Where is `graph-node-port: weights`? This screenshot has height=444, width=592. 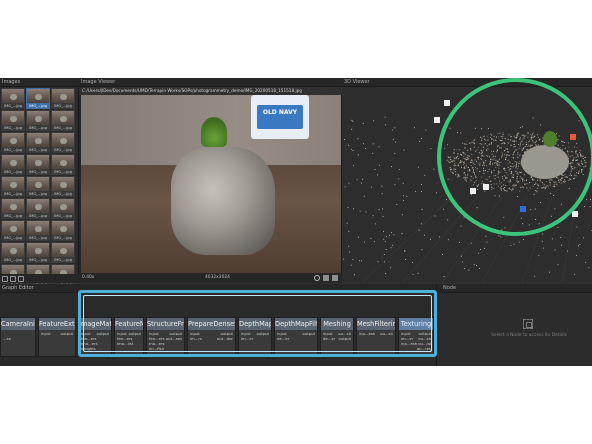 graph-node-port: weights is located at coordinates (88, 348).